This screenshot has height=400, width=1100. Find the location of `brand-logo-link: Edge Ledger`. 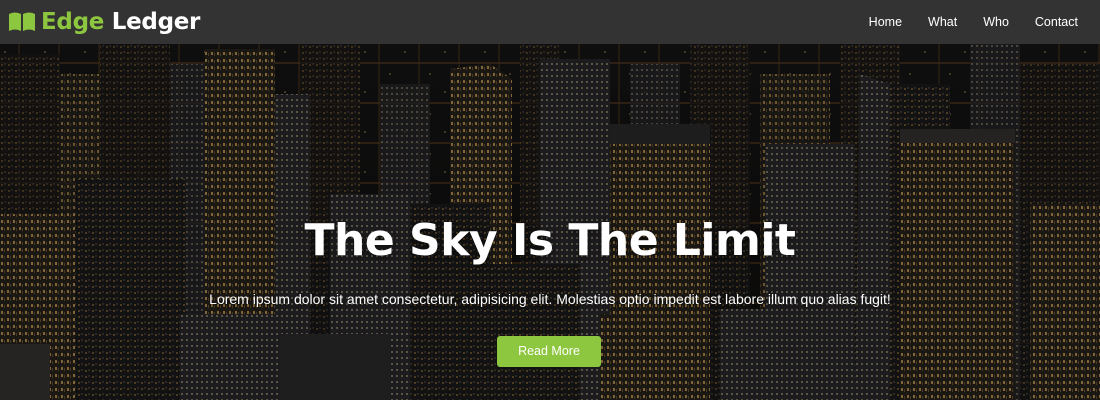

brand-logo-link: Edge Ledger is located at coordinates (104, 22).